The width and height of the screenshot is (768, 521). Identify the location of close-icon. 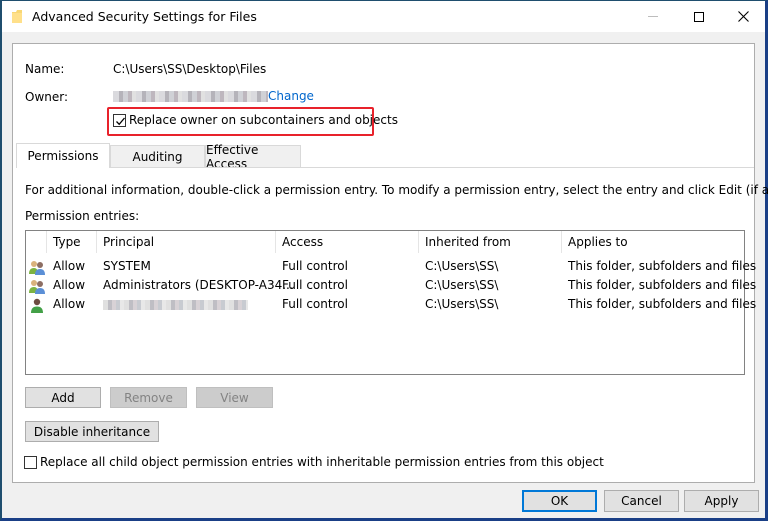
(743, 16).